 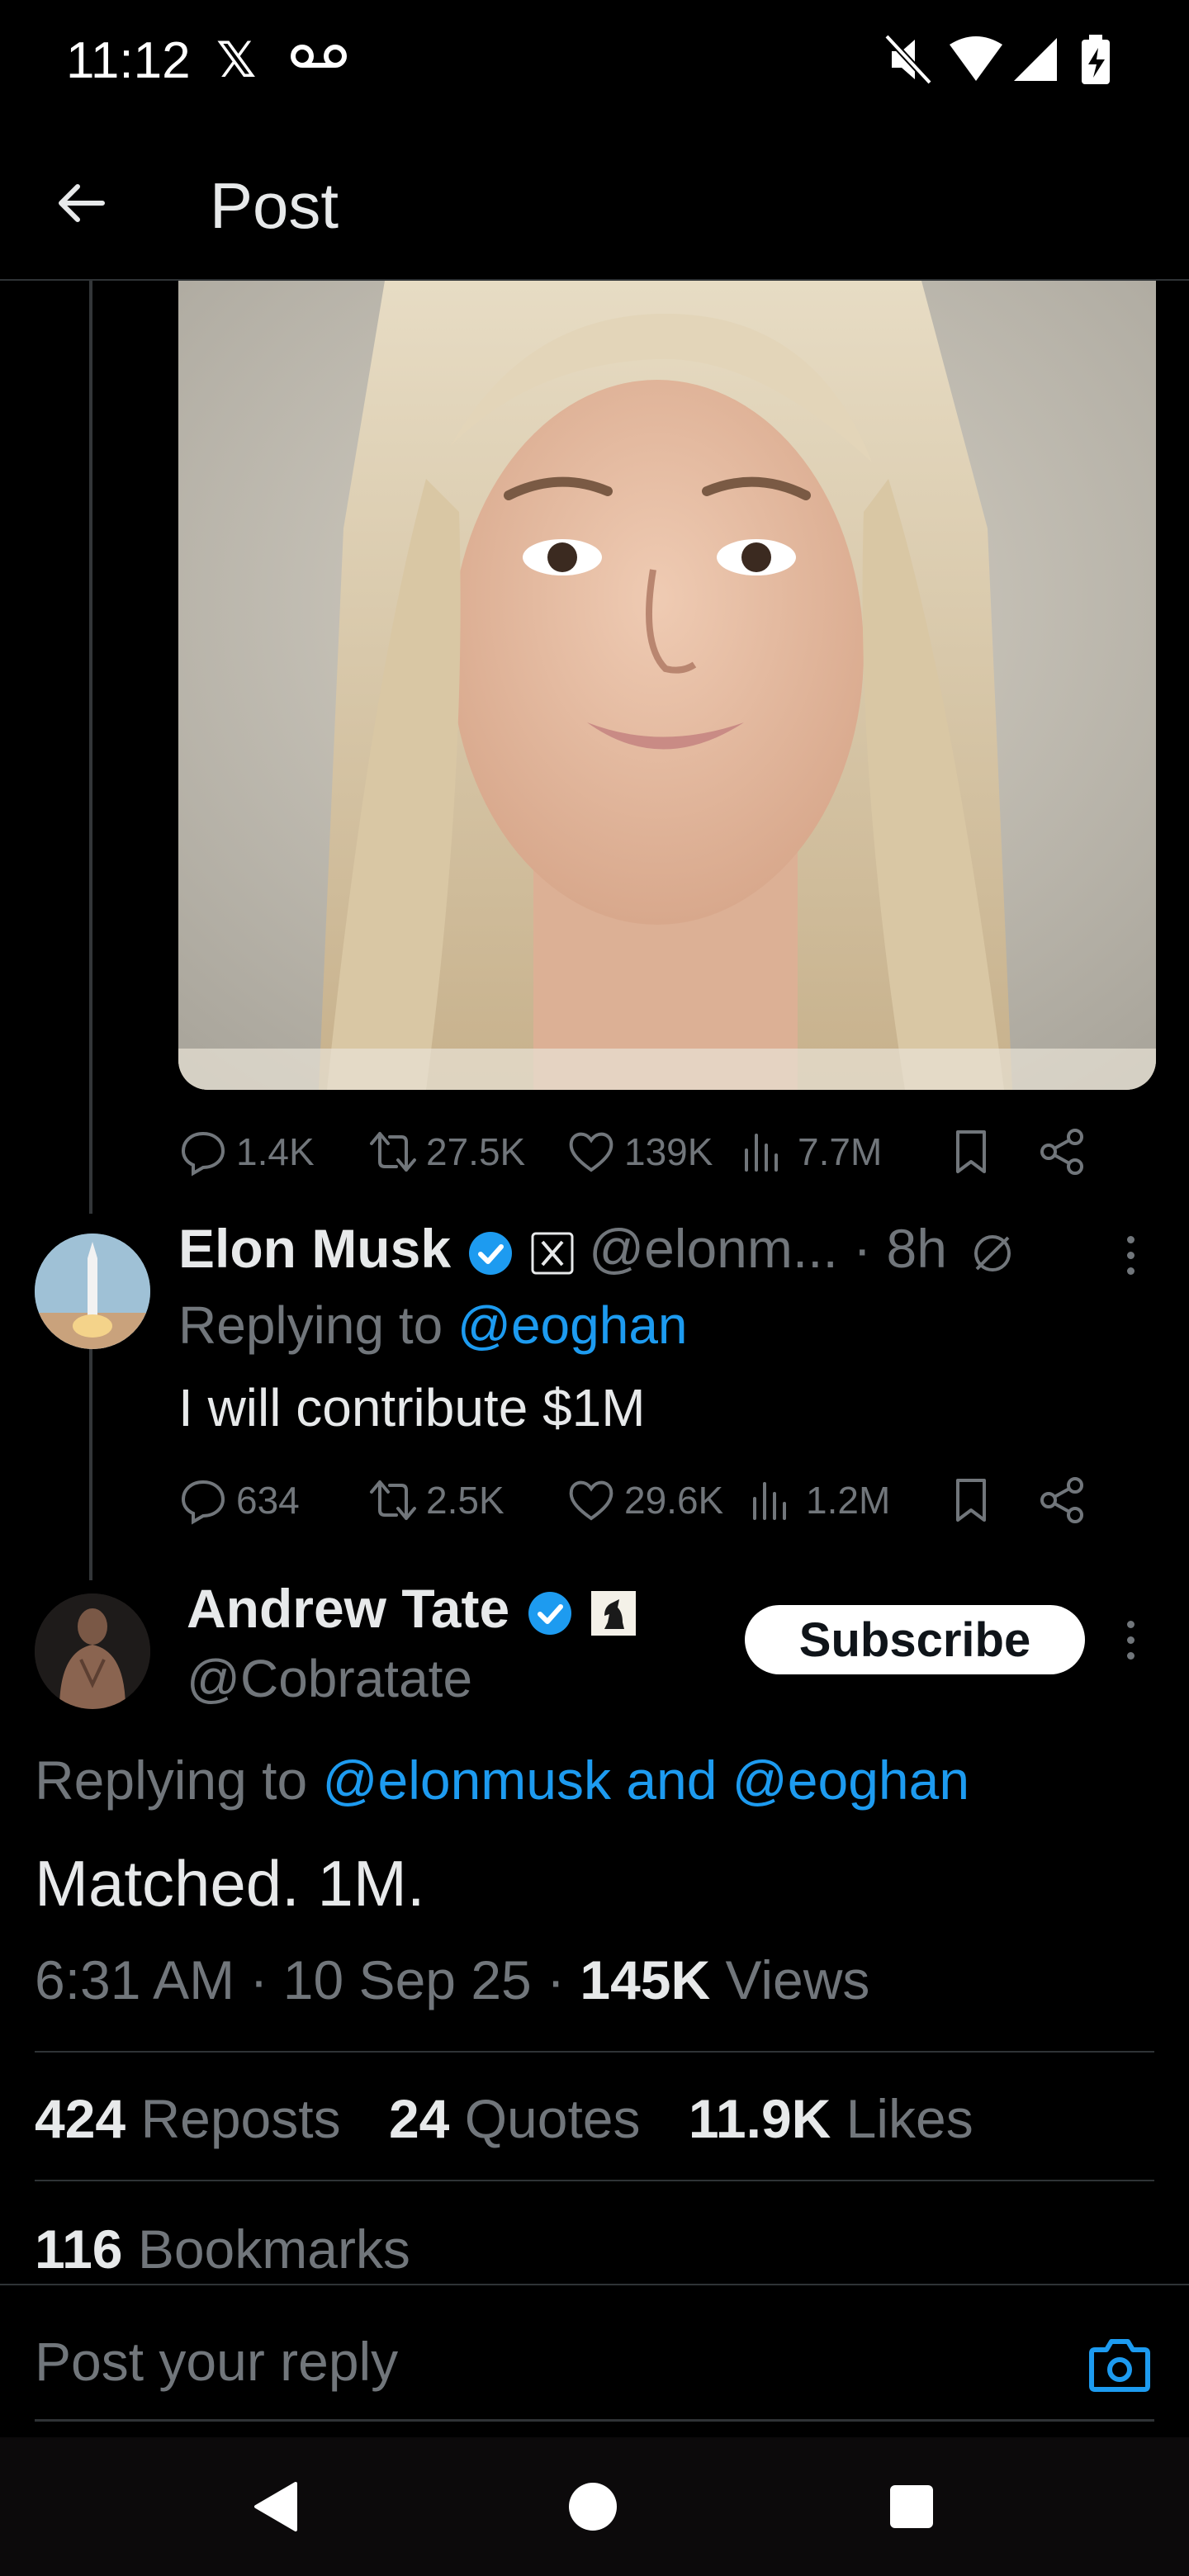 I want to click on reply-count: 1.4K, so click(x=275, y=1151).